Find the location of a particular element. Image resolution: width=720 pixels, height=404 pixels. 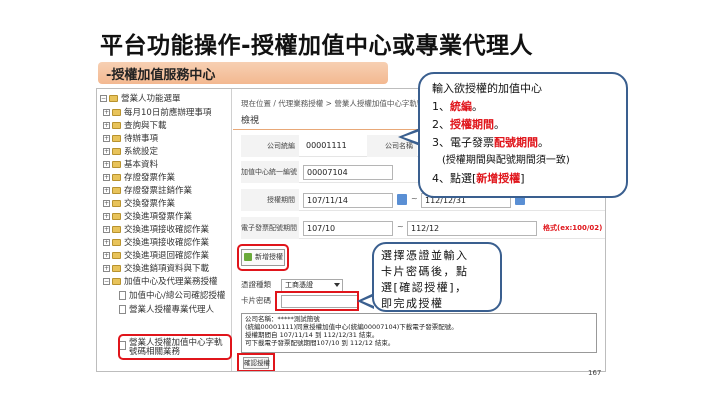

tree-item-label: 待辦事項 is located at coordinates (141, 139).